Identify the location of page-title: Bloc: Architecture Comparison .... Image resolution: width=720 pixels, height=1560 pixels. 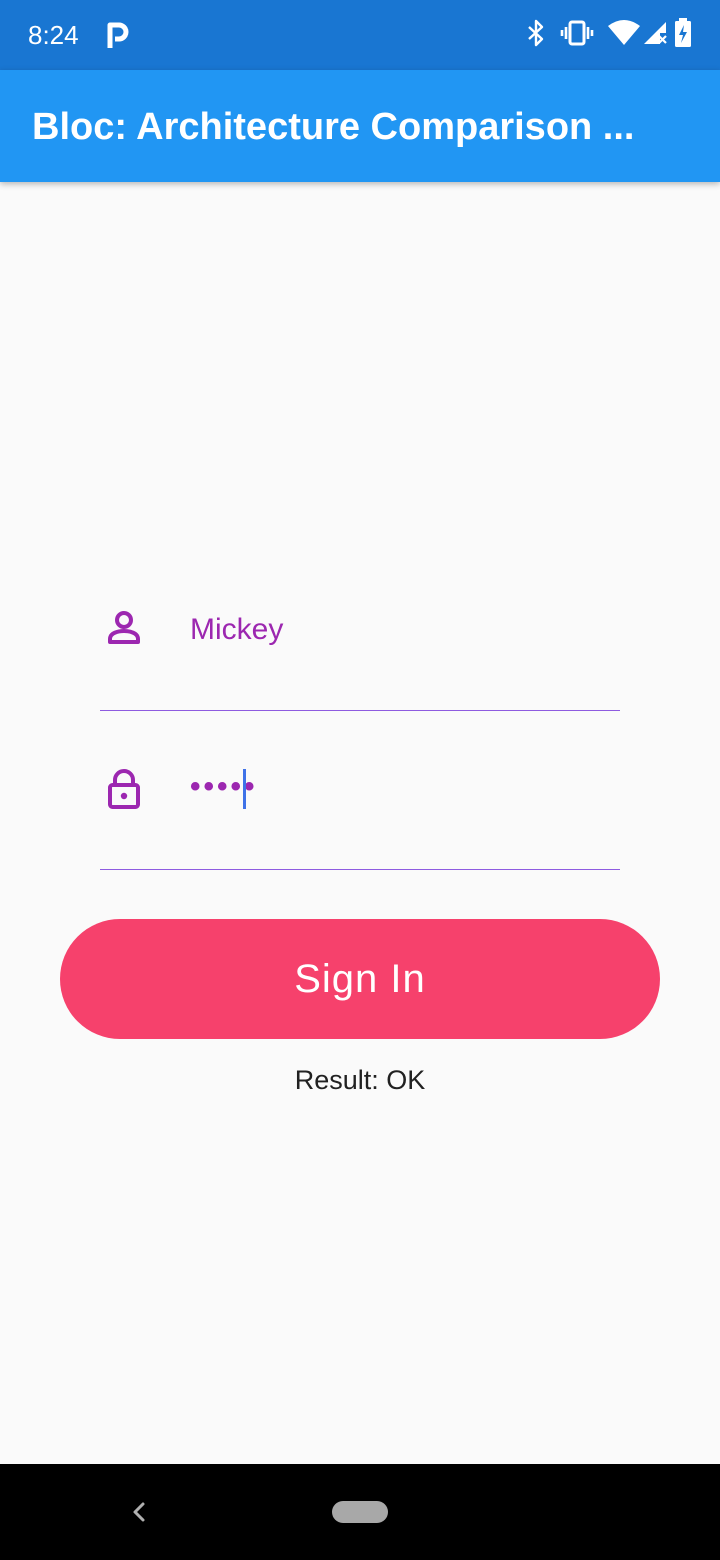
(333, 127).